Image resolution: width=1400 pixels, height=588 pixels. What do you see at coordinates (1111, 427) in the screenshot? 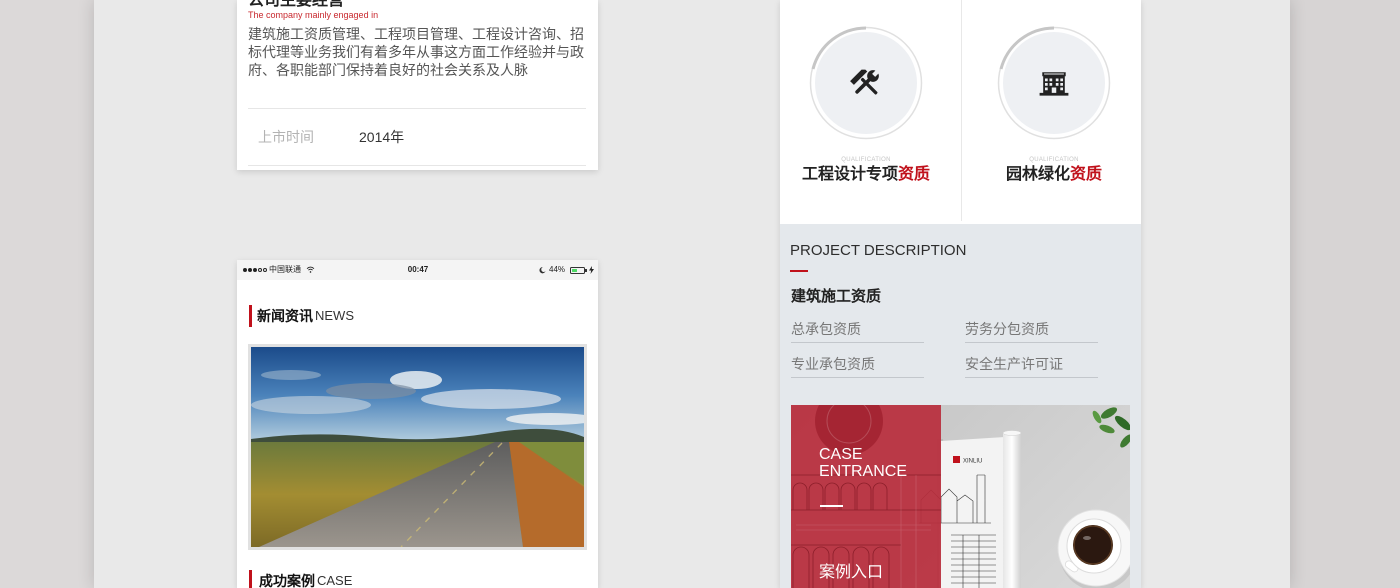
I see `plant` at bounding box center [1111, 427].